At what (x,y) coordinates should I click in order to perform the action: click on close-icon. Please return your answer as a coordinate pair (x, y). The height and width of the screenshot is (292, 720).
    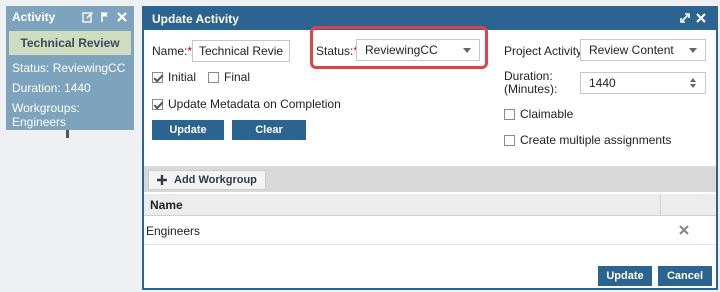
    Looking at the image, I should click on (122, 17).